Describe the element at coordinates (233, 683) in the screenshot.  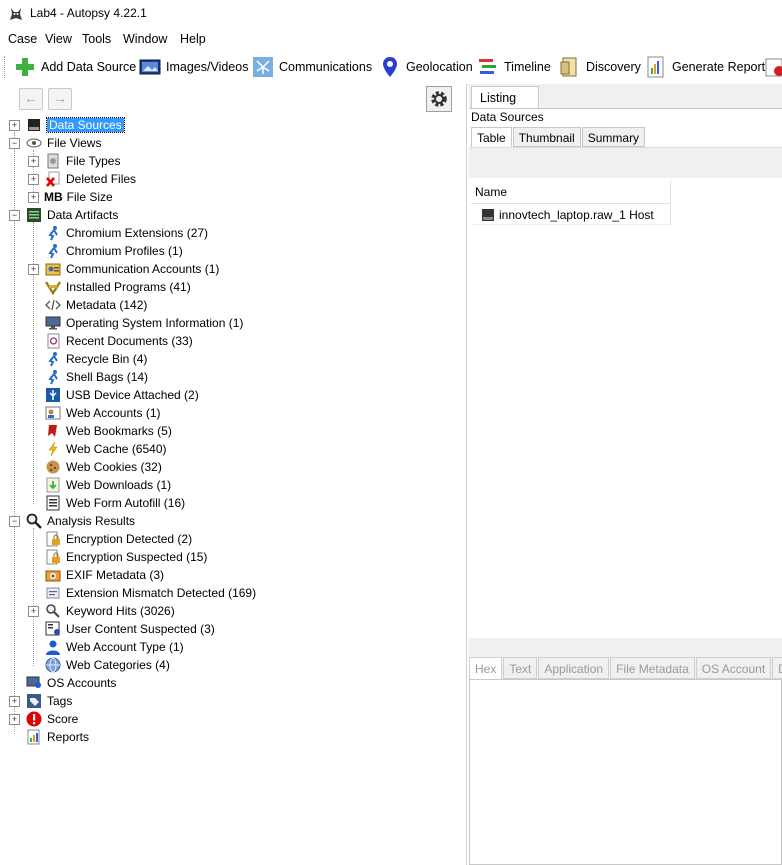
I see `tree-node-os-accounts: OS Accounts` at that location.